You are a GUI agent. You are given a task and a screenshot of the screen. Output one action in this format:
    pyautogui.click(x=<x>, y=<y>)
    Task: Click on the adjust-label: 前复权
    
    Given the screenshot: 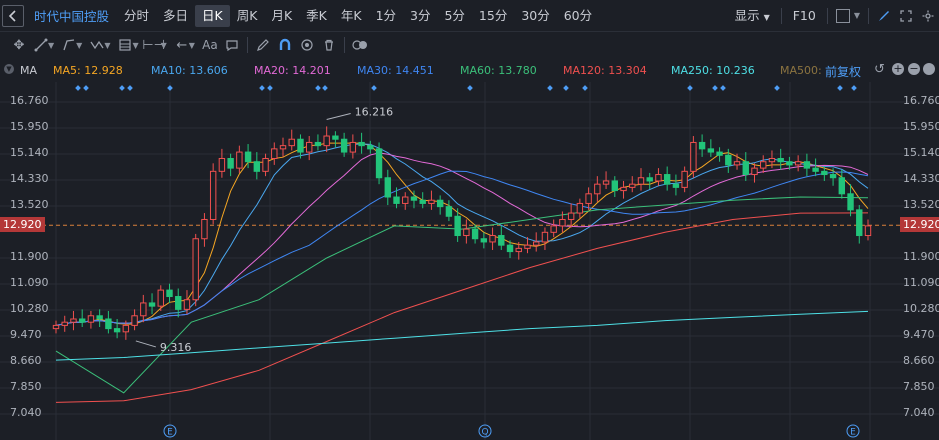 What is the action you would take?
    pyautogui.click(x=843, y=71)
    